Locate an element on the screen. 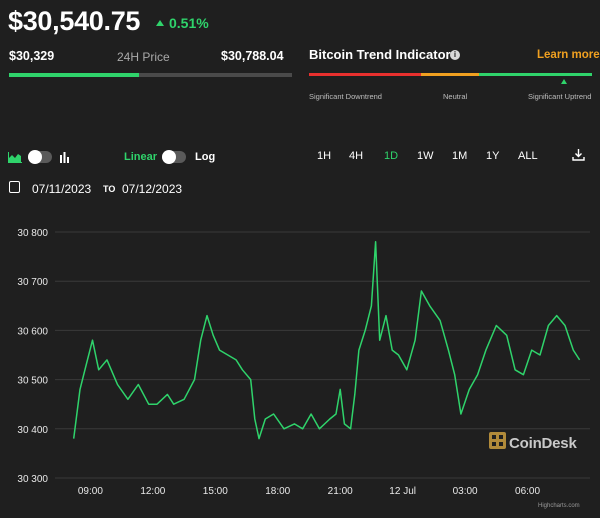 The width and height of the screenshot is (600, 518). x-tick-label: 06:00 is located at coordinates (527, 491).